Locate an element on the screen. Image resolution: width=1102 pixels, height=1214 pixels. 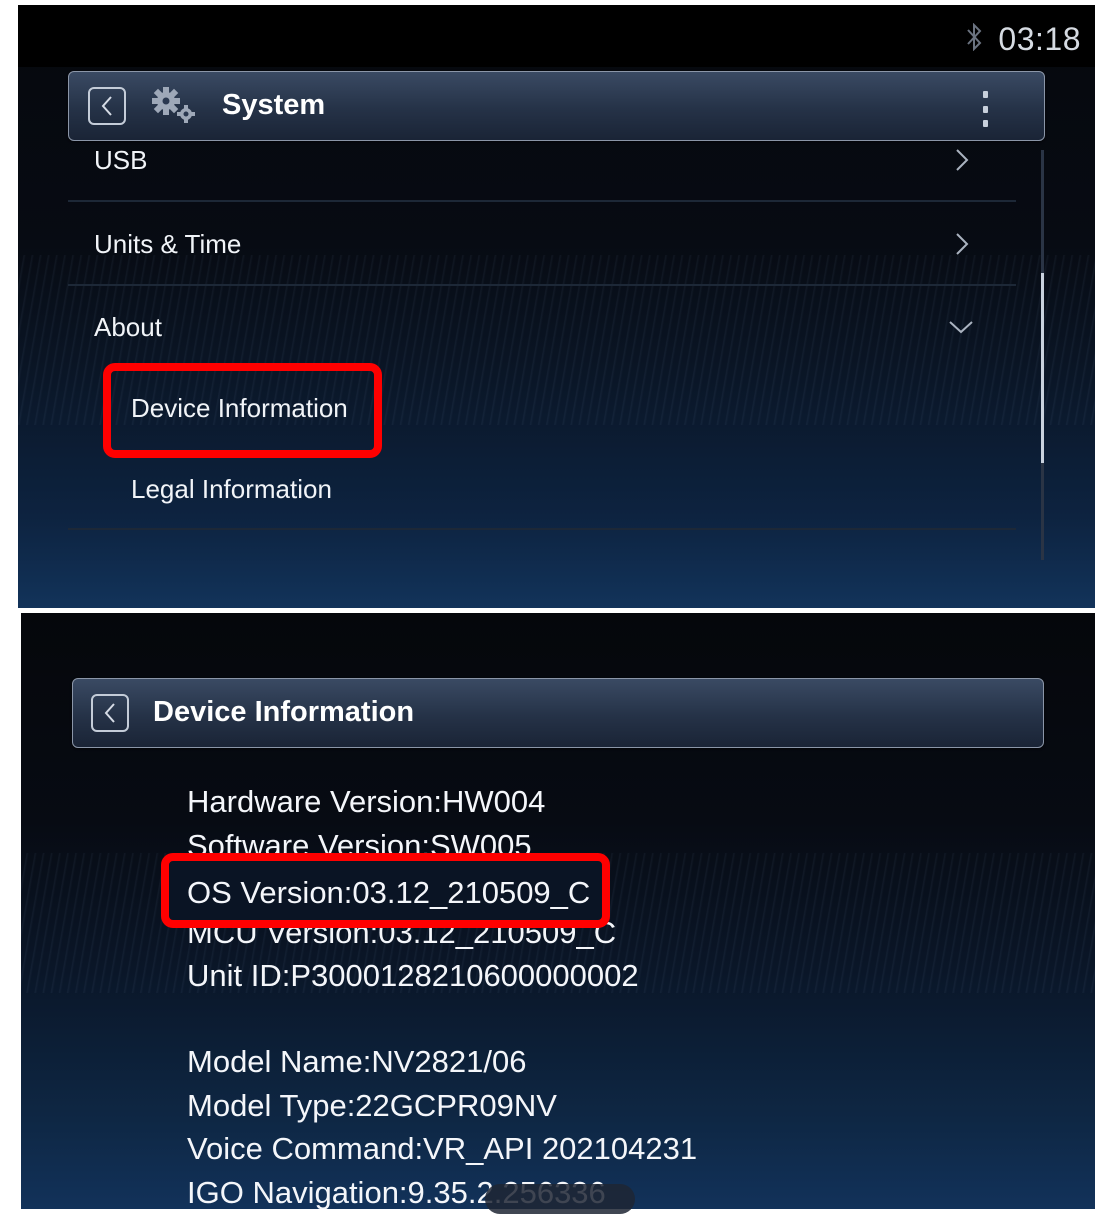
highlight-box is located at coordinates (242, 410).